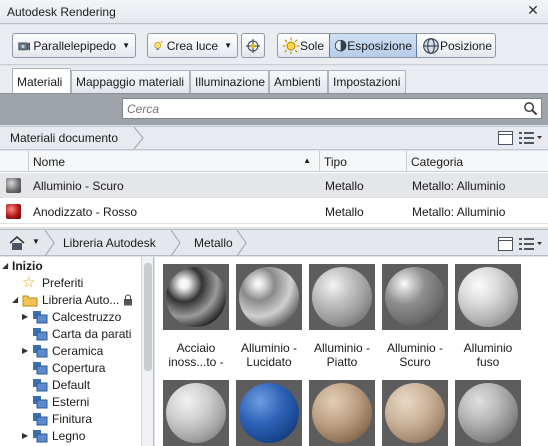 This screenshot has width=548, height=446. What do you see at coordinates (85, 212) in the screenshot?
I see `material-name: Anodizzato - Rosso` at bounding box center [85, 212].